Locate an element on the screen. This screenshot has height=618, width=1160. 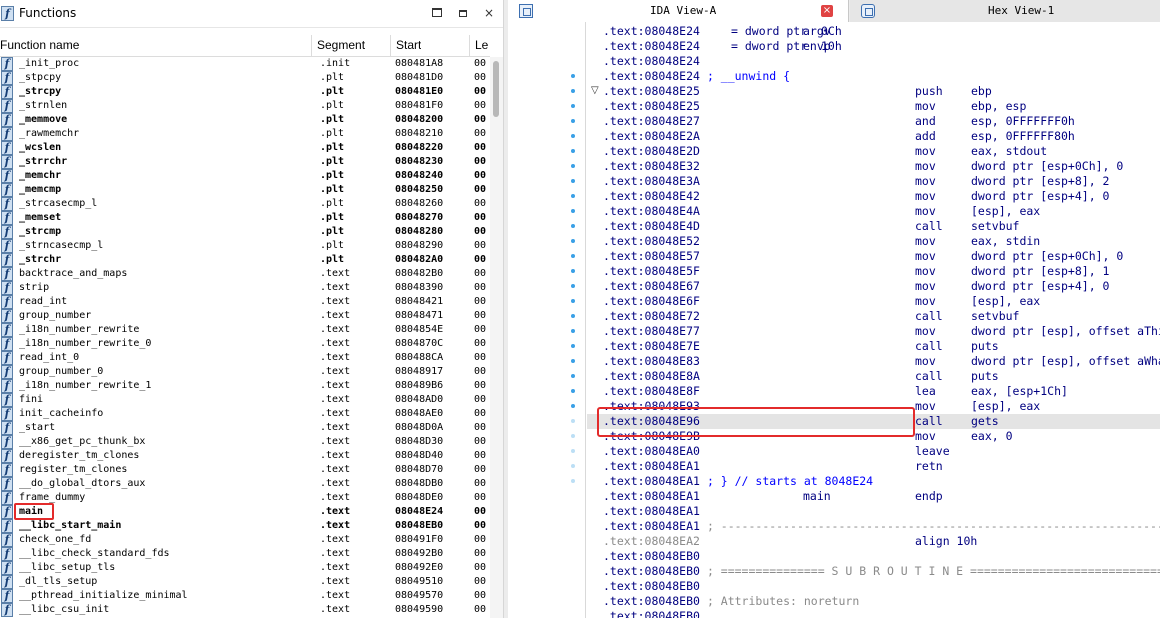
function-row: f _strrchr .plt 08048230 00 is located at coordinates (245, 162).